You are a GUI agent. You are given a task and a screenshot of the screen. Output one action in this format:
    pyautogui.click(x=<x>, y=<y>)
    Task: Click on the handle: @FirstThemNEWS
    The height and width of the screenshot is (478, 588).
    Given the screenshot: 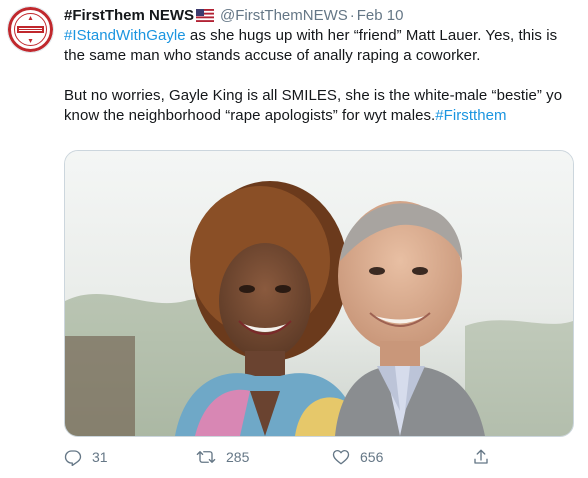 What is the action you would take?
    pyautogui.click(x=284, y=15)
    